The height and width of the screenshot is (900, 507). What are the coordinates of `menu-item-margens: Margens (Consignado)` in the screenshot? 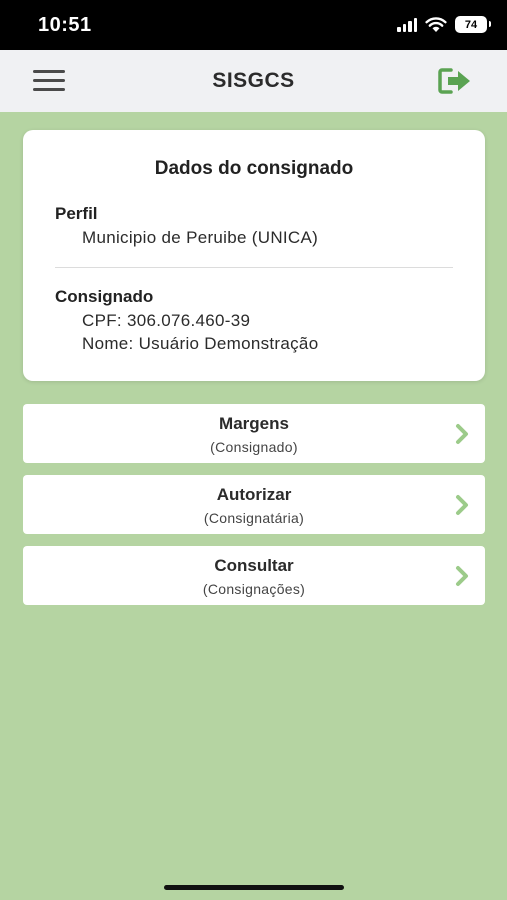 It's located at (254, 433).